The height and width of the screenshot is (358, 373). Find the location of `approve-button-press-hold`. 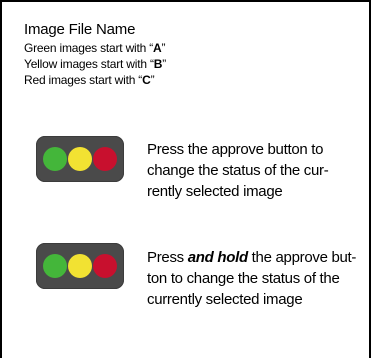

approve-button-press-hold is located at coordinates (80, 266).